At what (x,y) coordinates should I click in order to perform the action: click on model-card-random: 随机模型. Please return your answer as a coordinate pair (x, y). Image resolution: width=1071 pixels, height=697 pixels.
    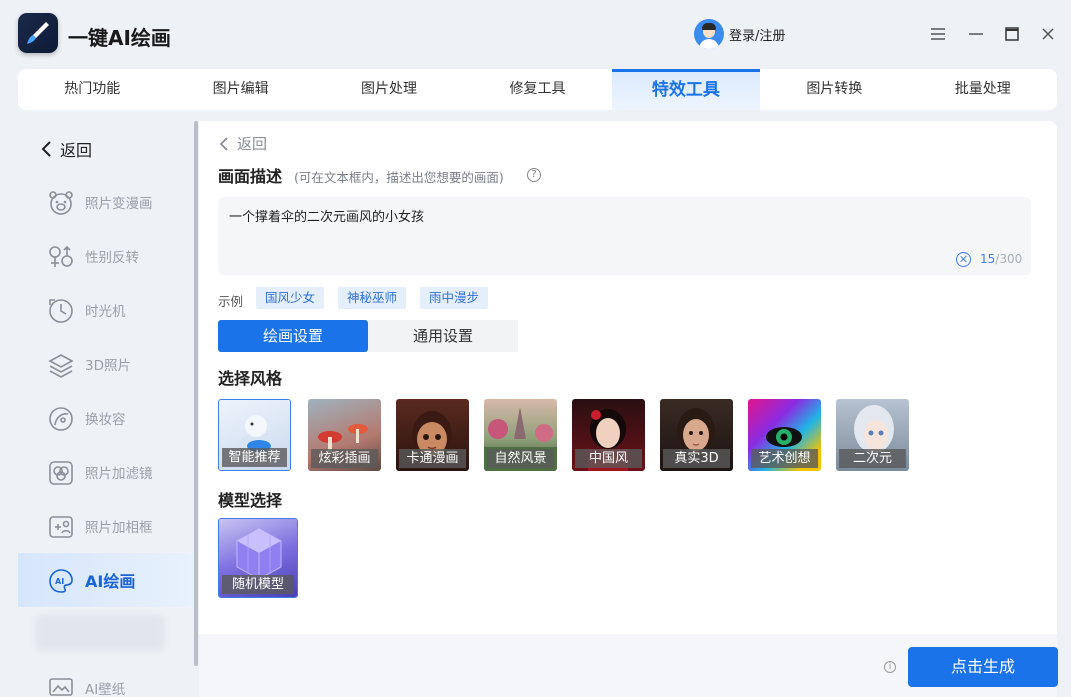
    Looking at the image, I should click on (258, 558).